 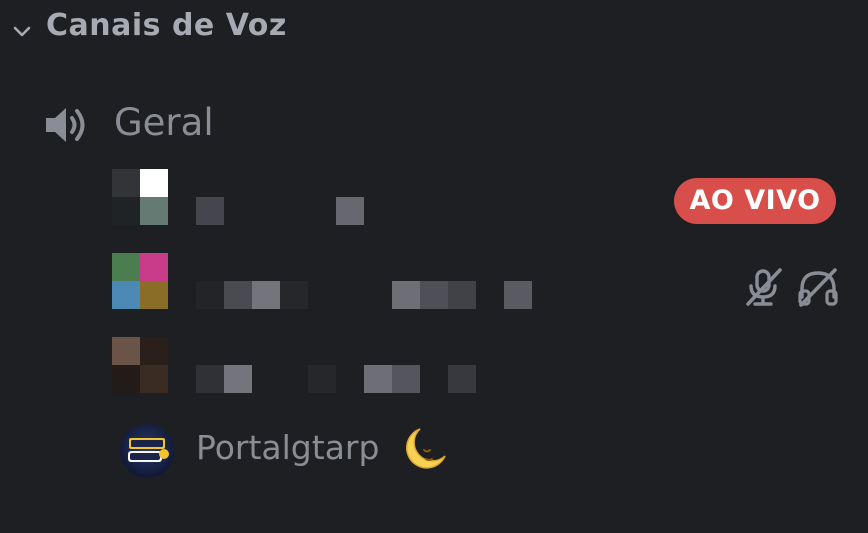 I want to click on portal-logo-icon, so click(x=148, y=450).